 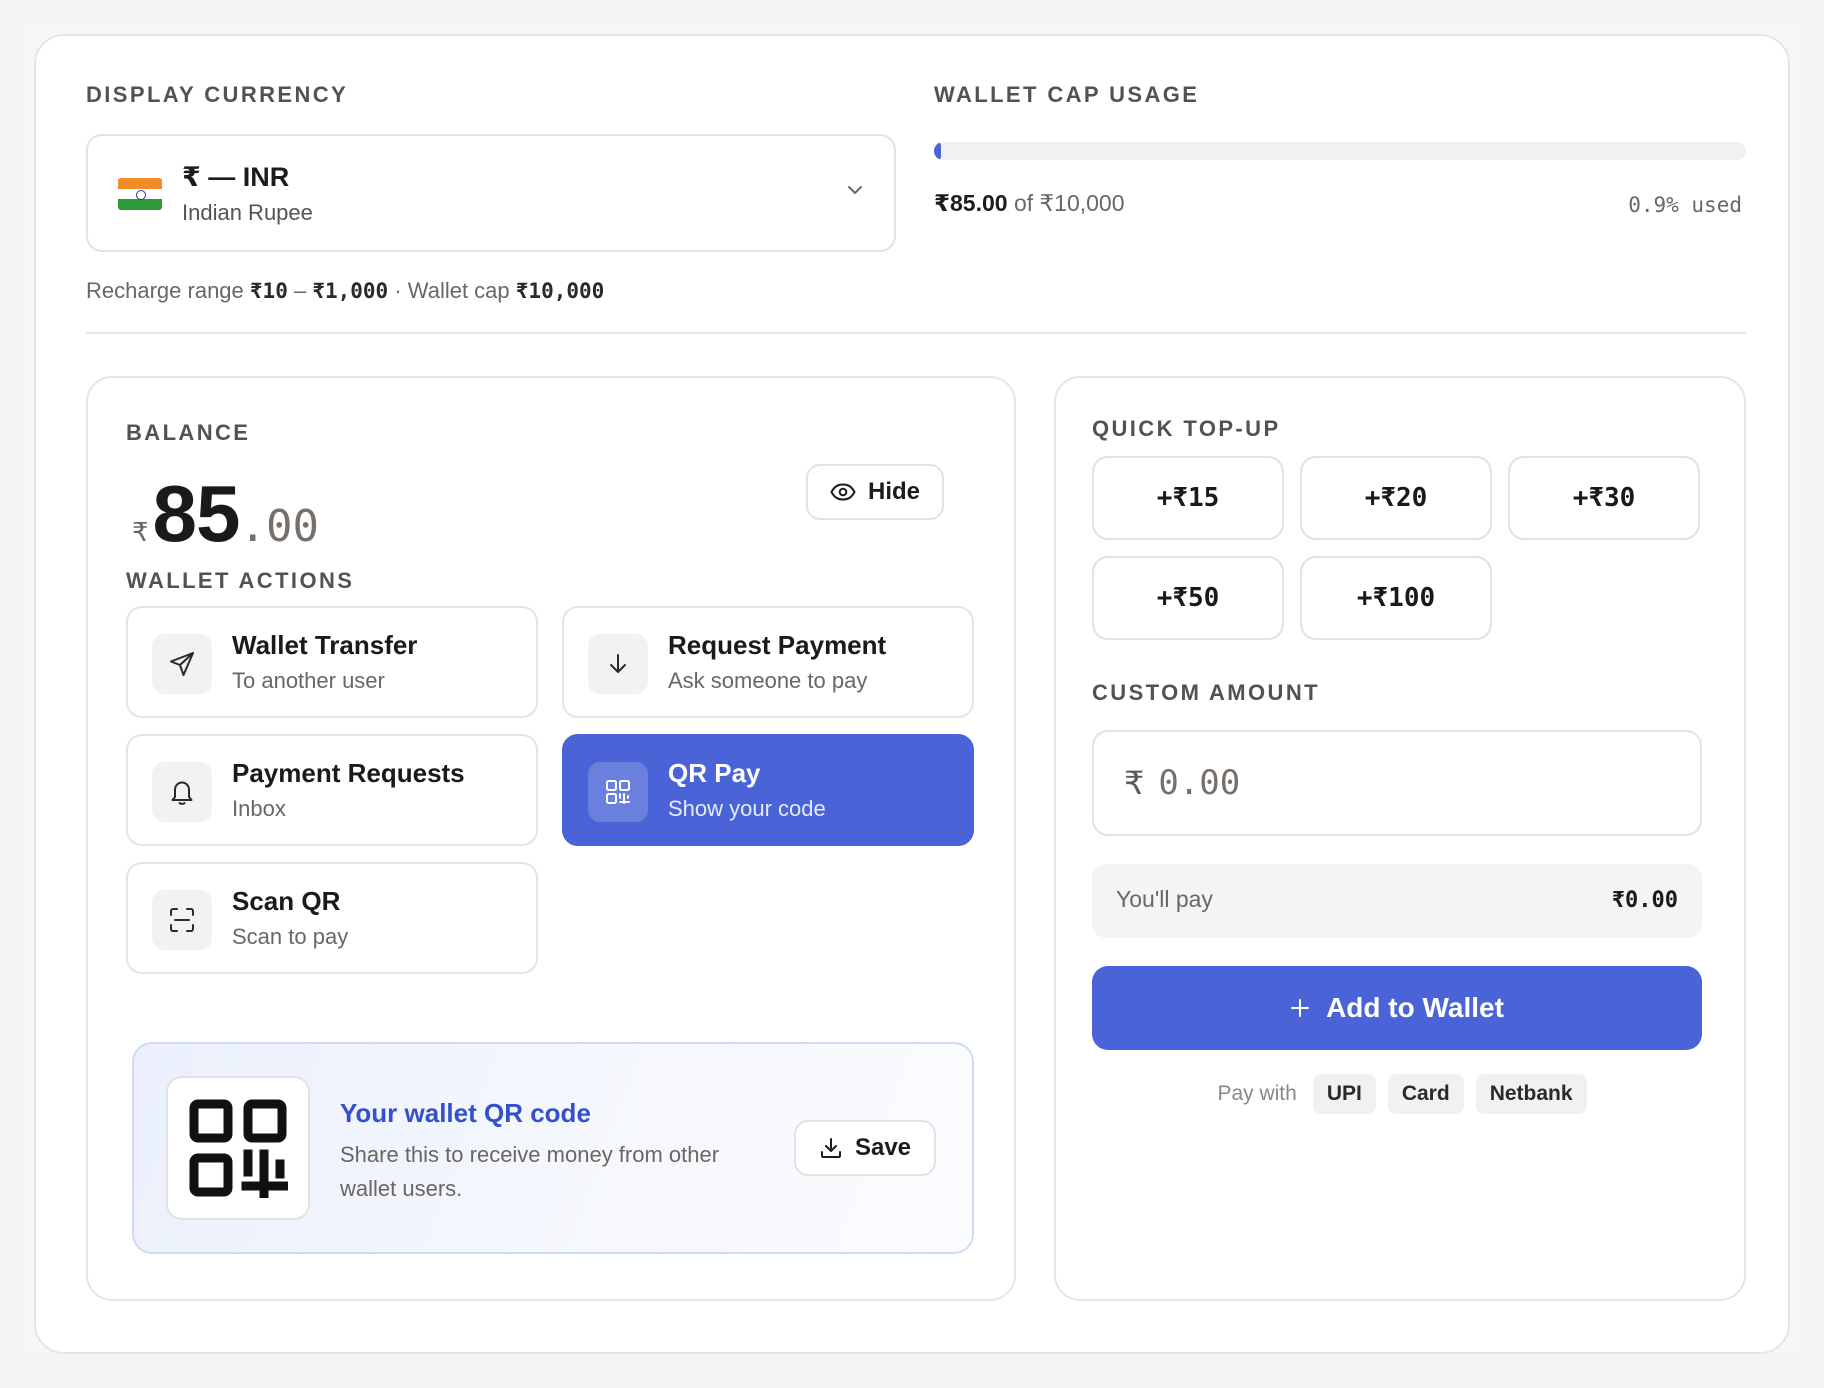 I want to click on qr-pay-action: QR Pay Show your code, so click(x=768, y=790).